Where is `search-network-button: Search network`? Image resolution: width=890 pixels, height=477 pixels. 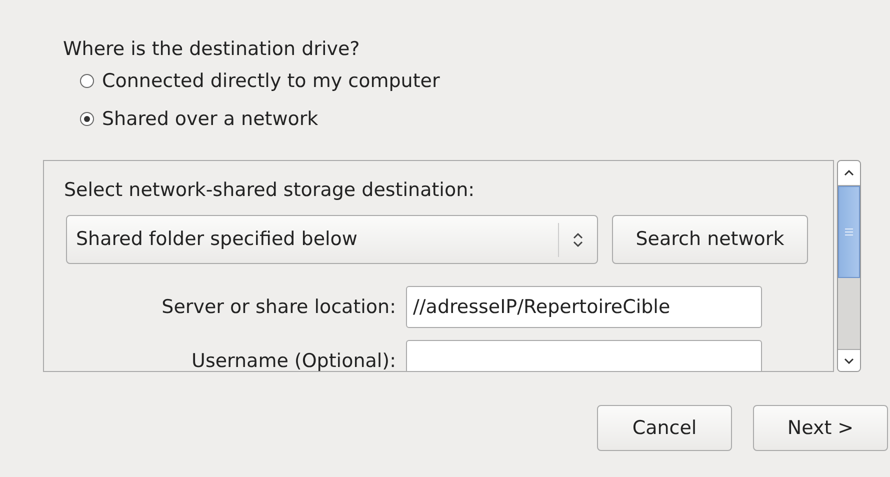
search-network-button: Search network is located at coordinates (710, 239).